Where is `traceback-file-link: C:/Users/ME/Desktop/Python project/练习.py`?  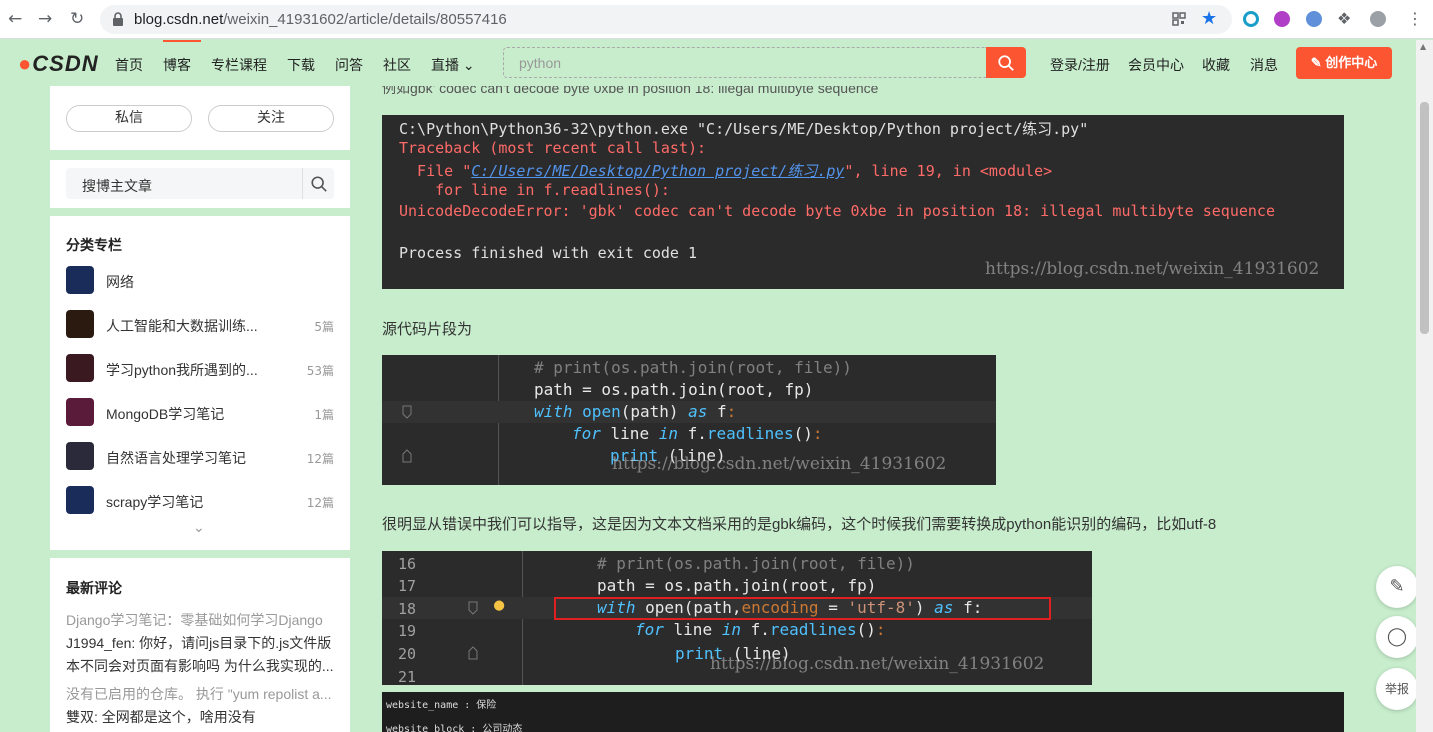
traceback-file-link: C:/Users/ME/Desktop/Python project/练习.py is located at coordinates (657, 171).